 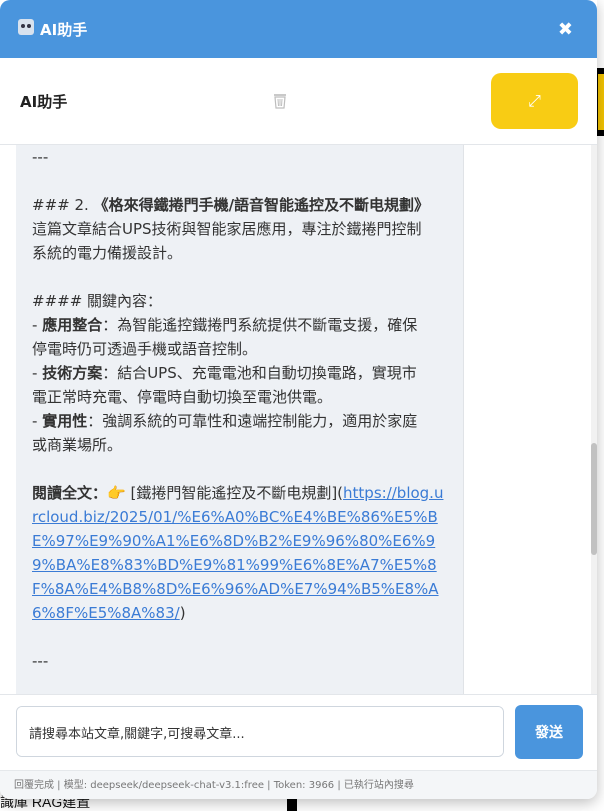 I want to click on bullet-2-label: 技術方案, so click(x=72, y=373).